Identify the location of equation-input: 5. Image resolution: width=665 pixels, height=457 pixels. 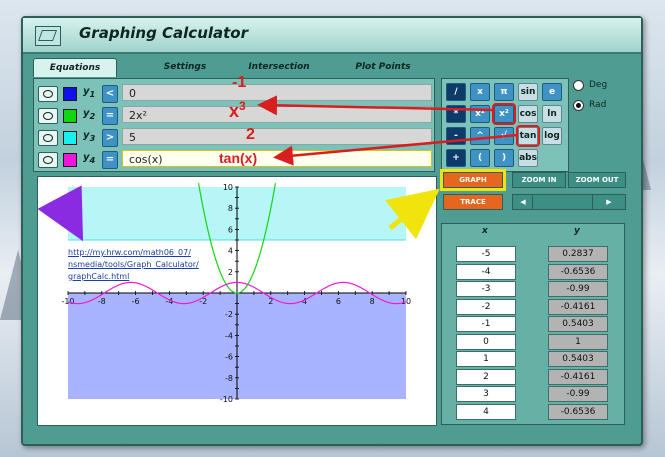
(277, 136).